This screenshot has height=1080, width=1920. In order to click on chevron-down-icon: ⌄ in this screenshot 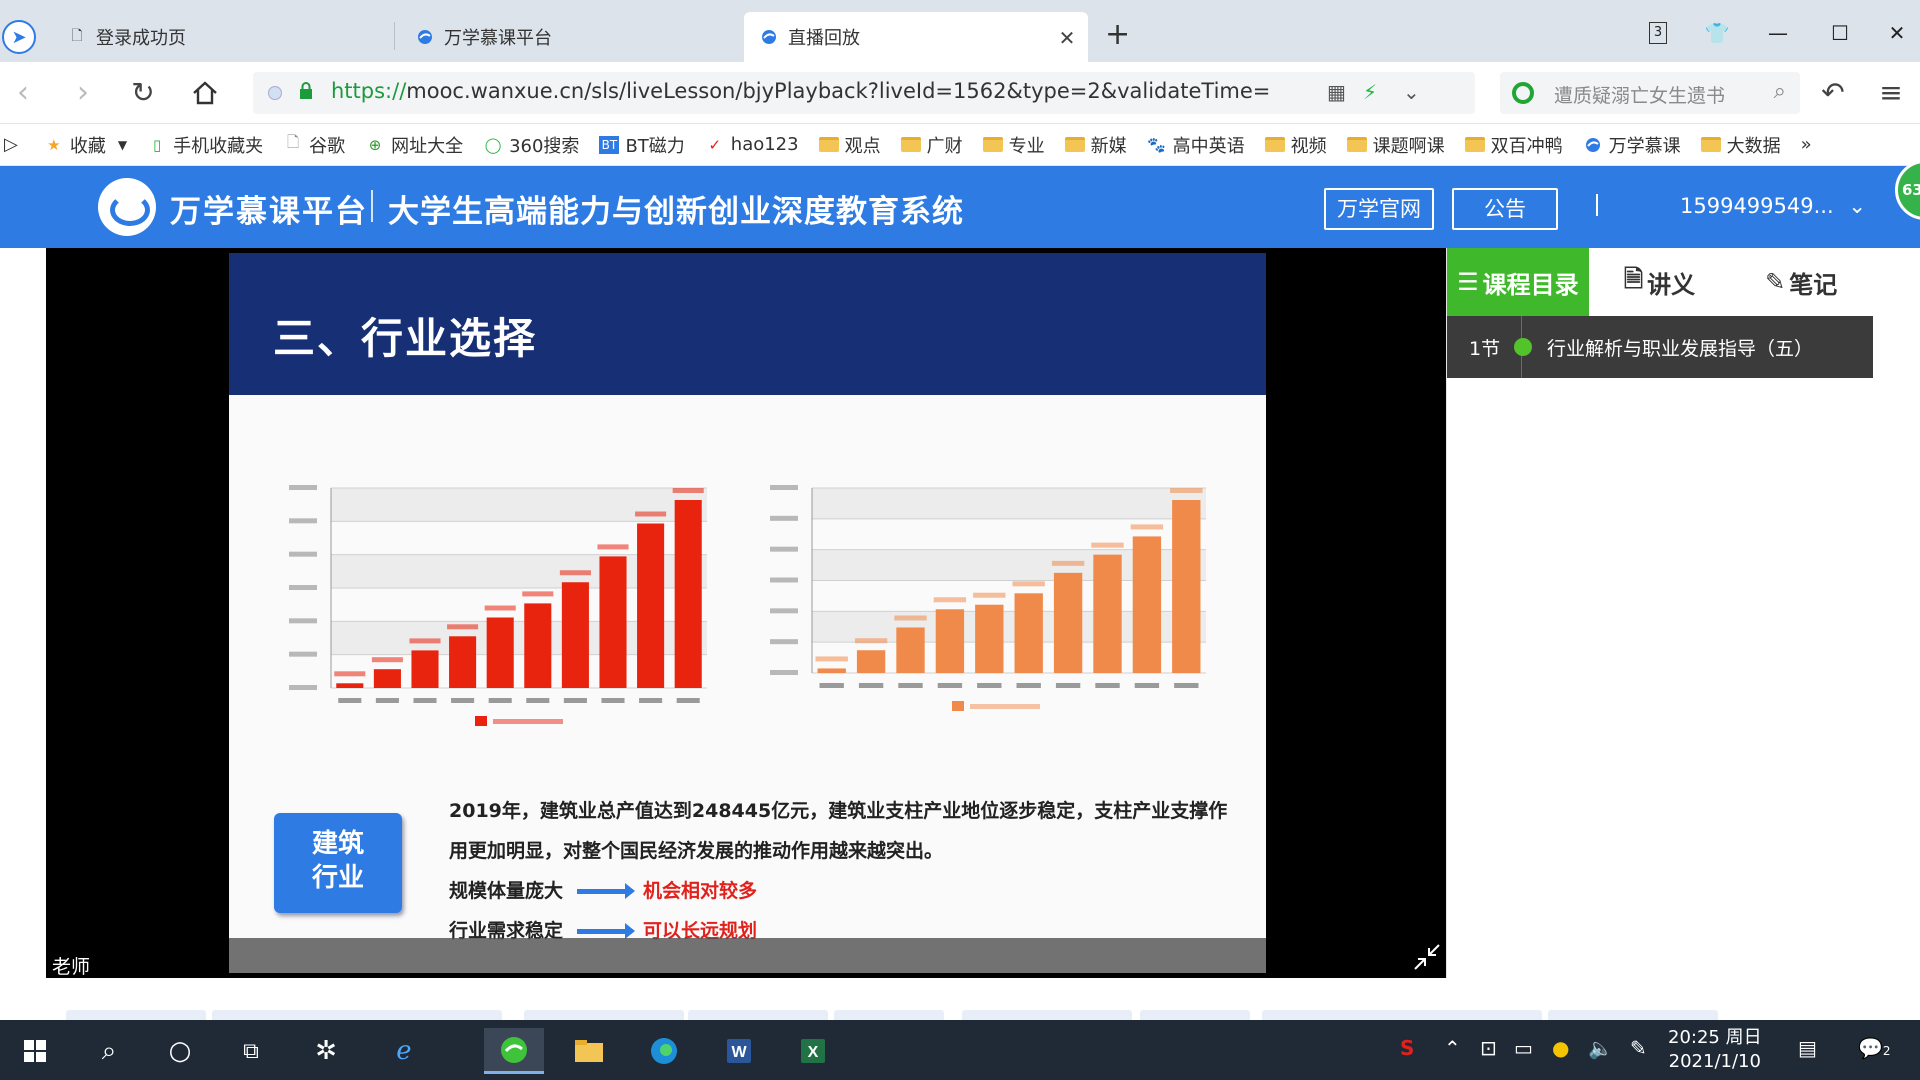, I will do `click(1411, 92)`.